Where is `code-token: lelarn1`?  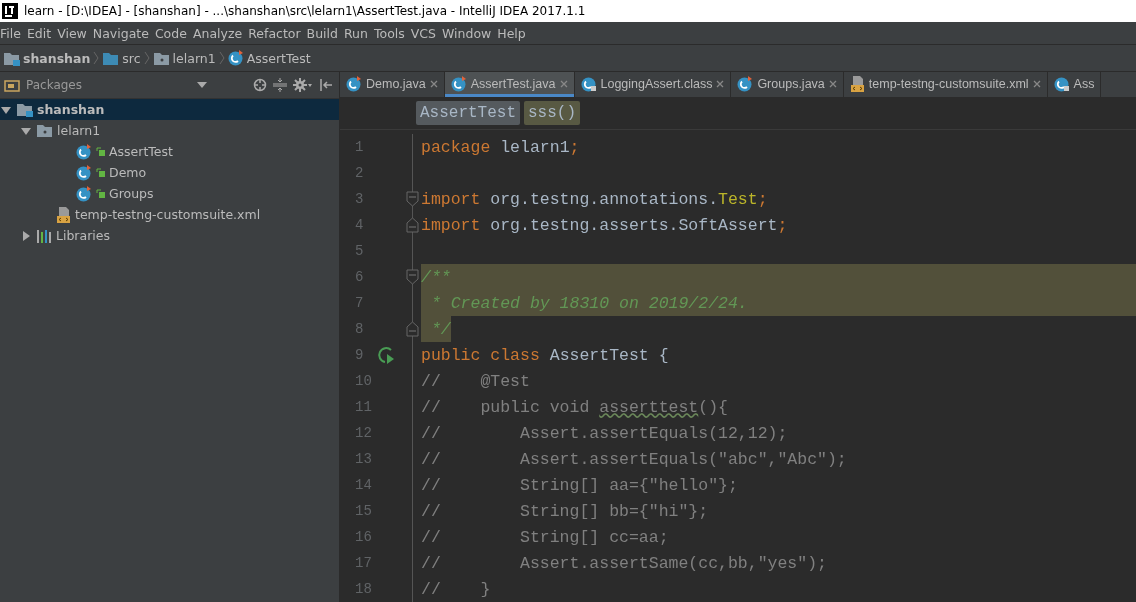 code-token: lelarn1 is located at coordinates (535, 147).